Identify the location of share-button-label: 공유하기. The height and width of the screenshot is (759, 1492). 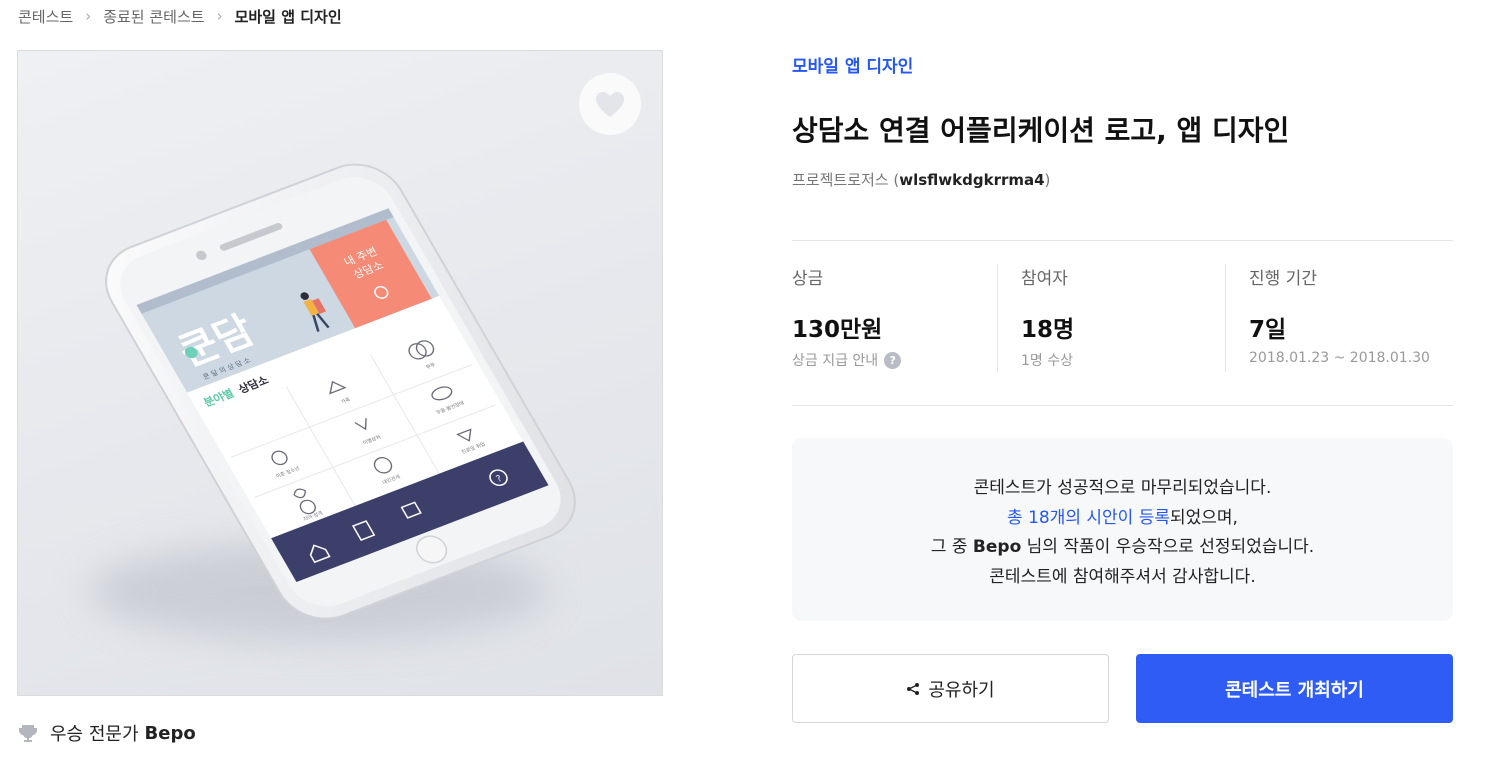
(961, 690).